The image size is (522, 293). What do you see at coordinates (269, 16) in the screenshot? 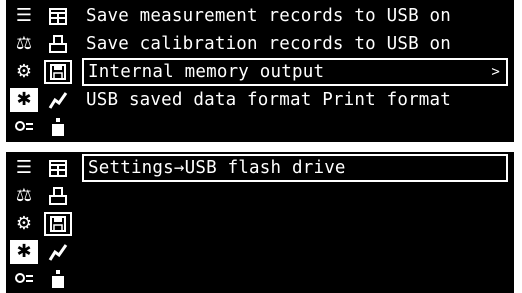
I see `menu-item-label: Save measurement records to USB on` at bounding box center [269, 16].